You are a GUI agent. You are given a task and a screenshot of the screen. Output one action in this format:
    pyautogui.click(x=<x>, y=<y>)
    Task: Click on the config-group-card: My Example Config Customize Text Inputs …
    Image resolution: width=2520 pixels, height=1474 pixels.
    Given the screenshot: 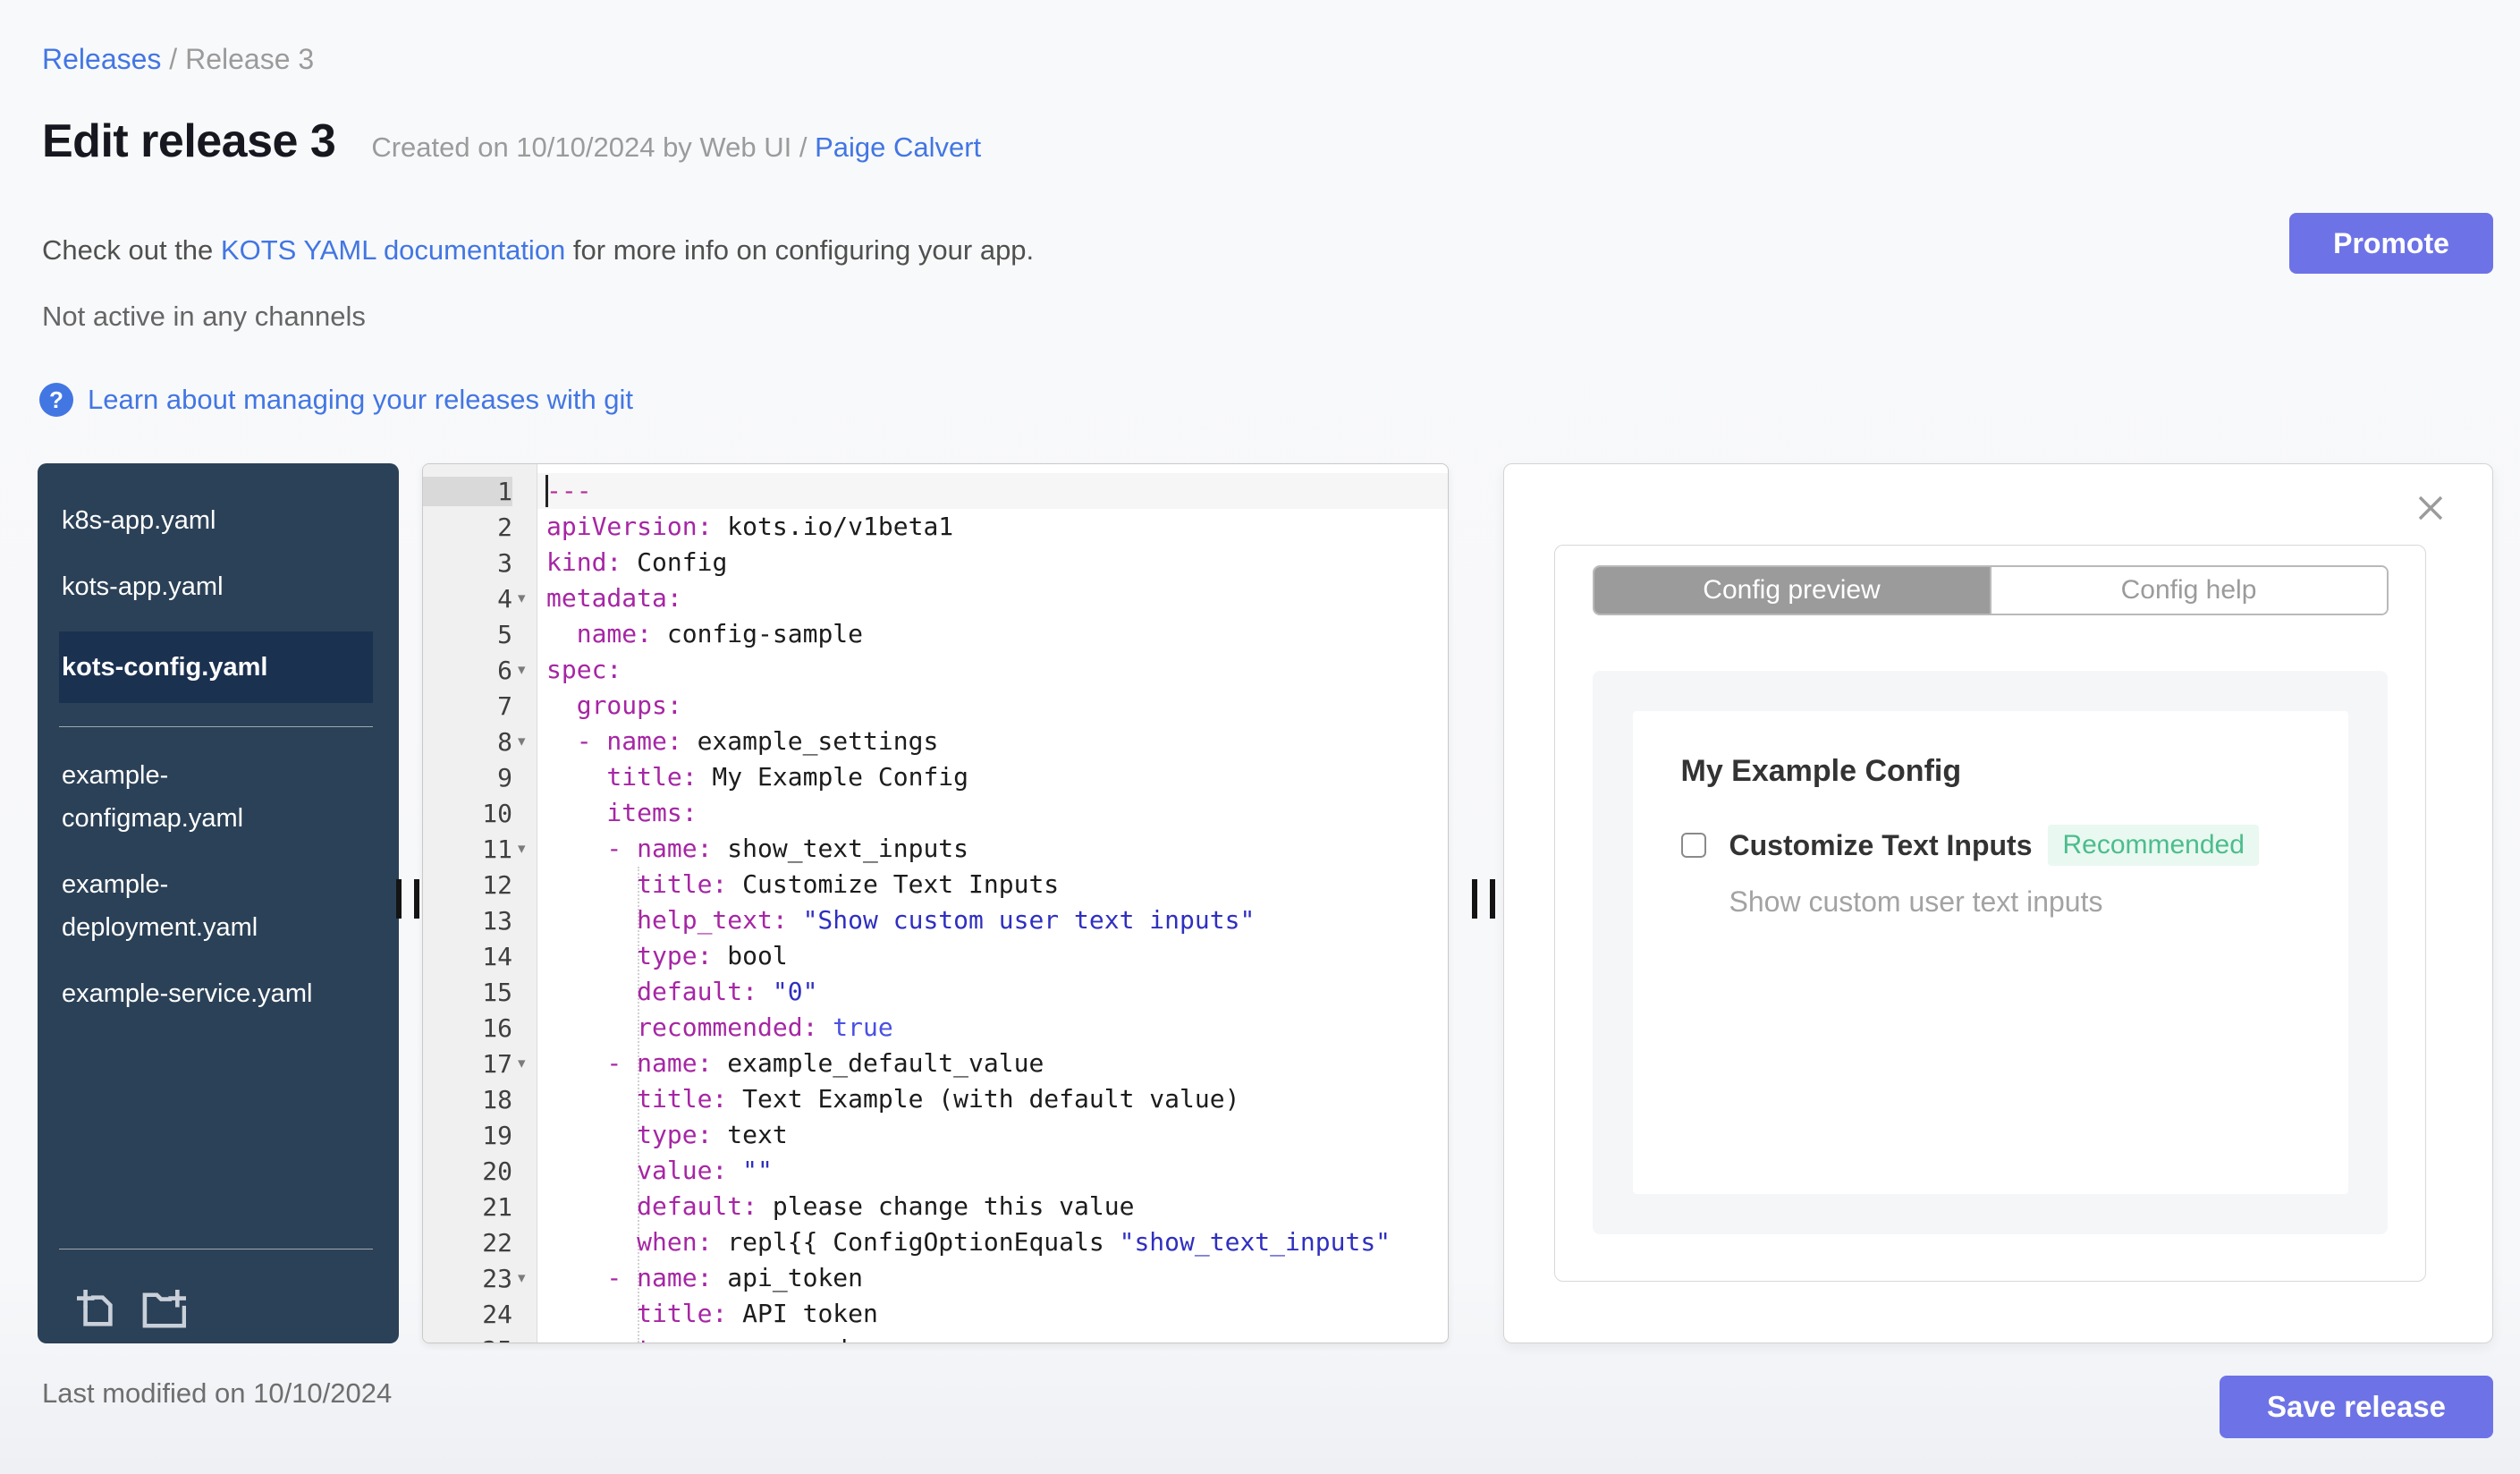 What is the action you would take?
    pyautogui.click(x=1990, y=952)
    